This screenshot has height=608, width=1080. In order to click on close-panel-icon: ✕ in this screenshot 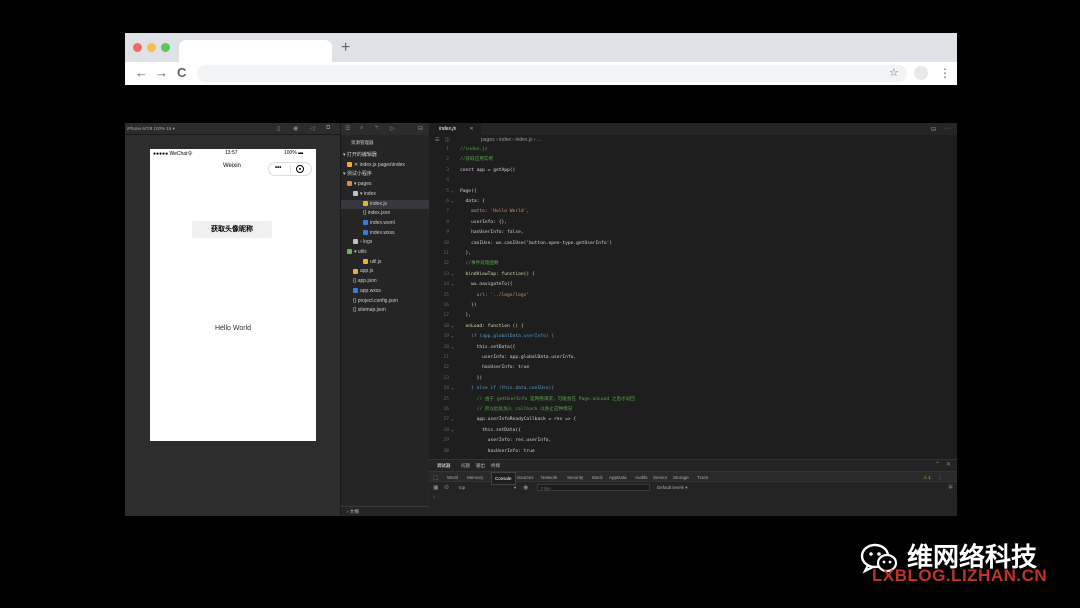, I will do `click(948, 465)`.